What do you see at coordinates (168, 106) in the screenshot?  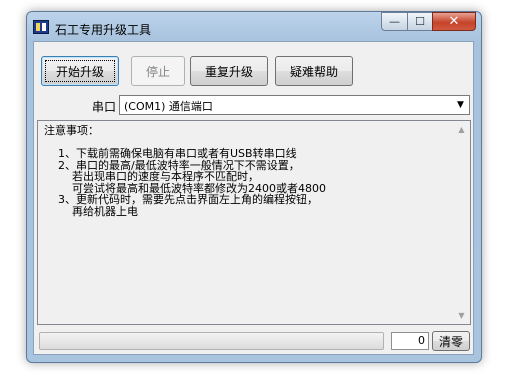 I see `port-select-value: (COM1) 通信端口` at bounding box center [168, 106].